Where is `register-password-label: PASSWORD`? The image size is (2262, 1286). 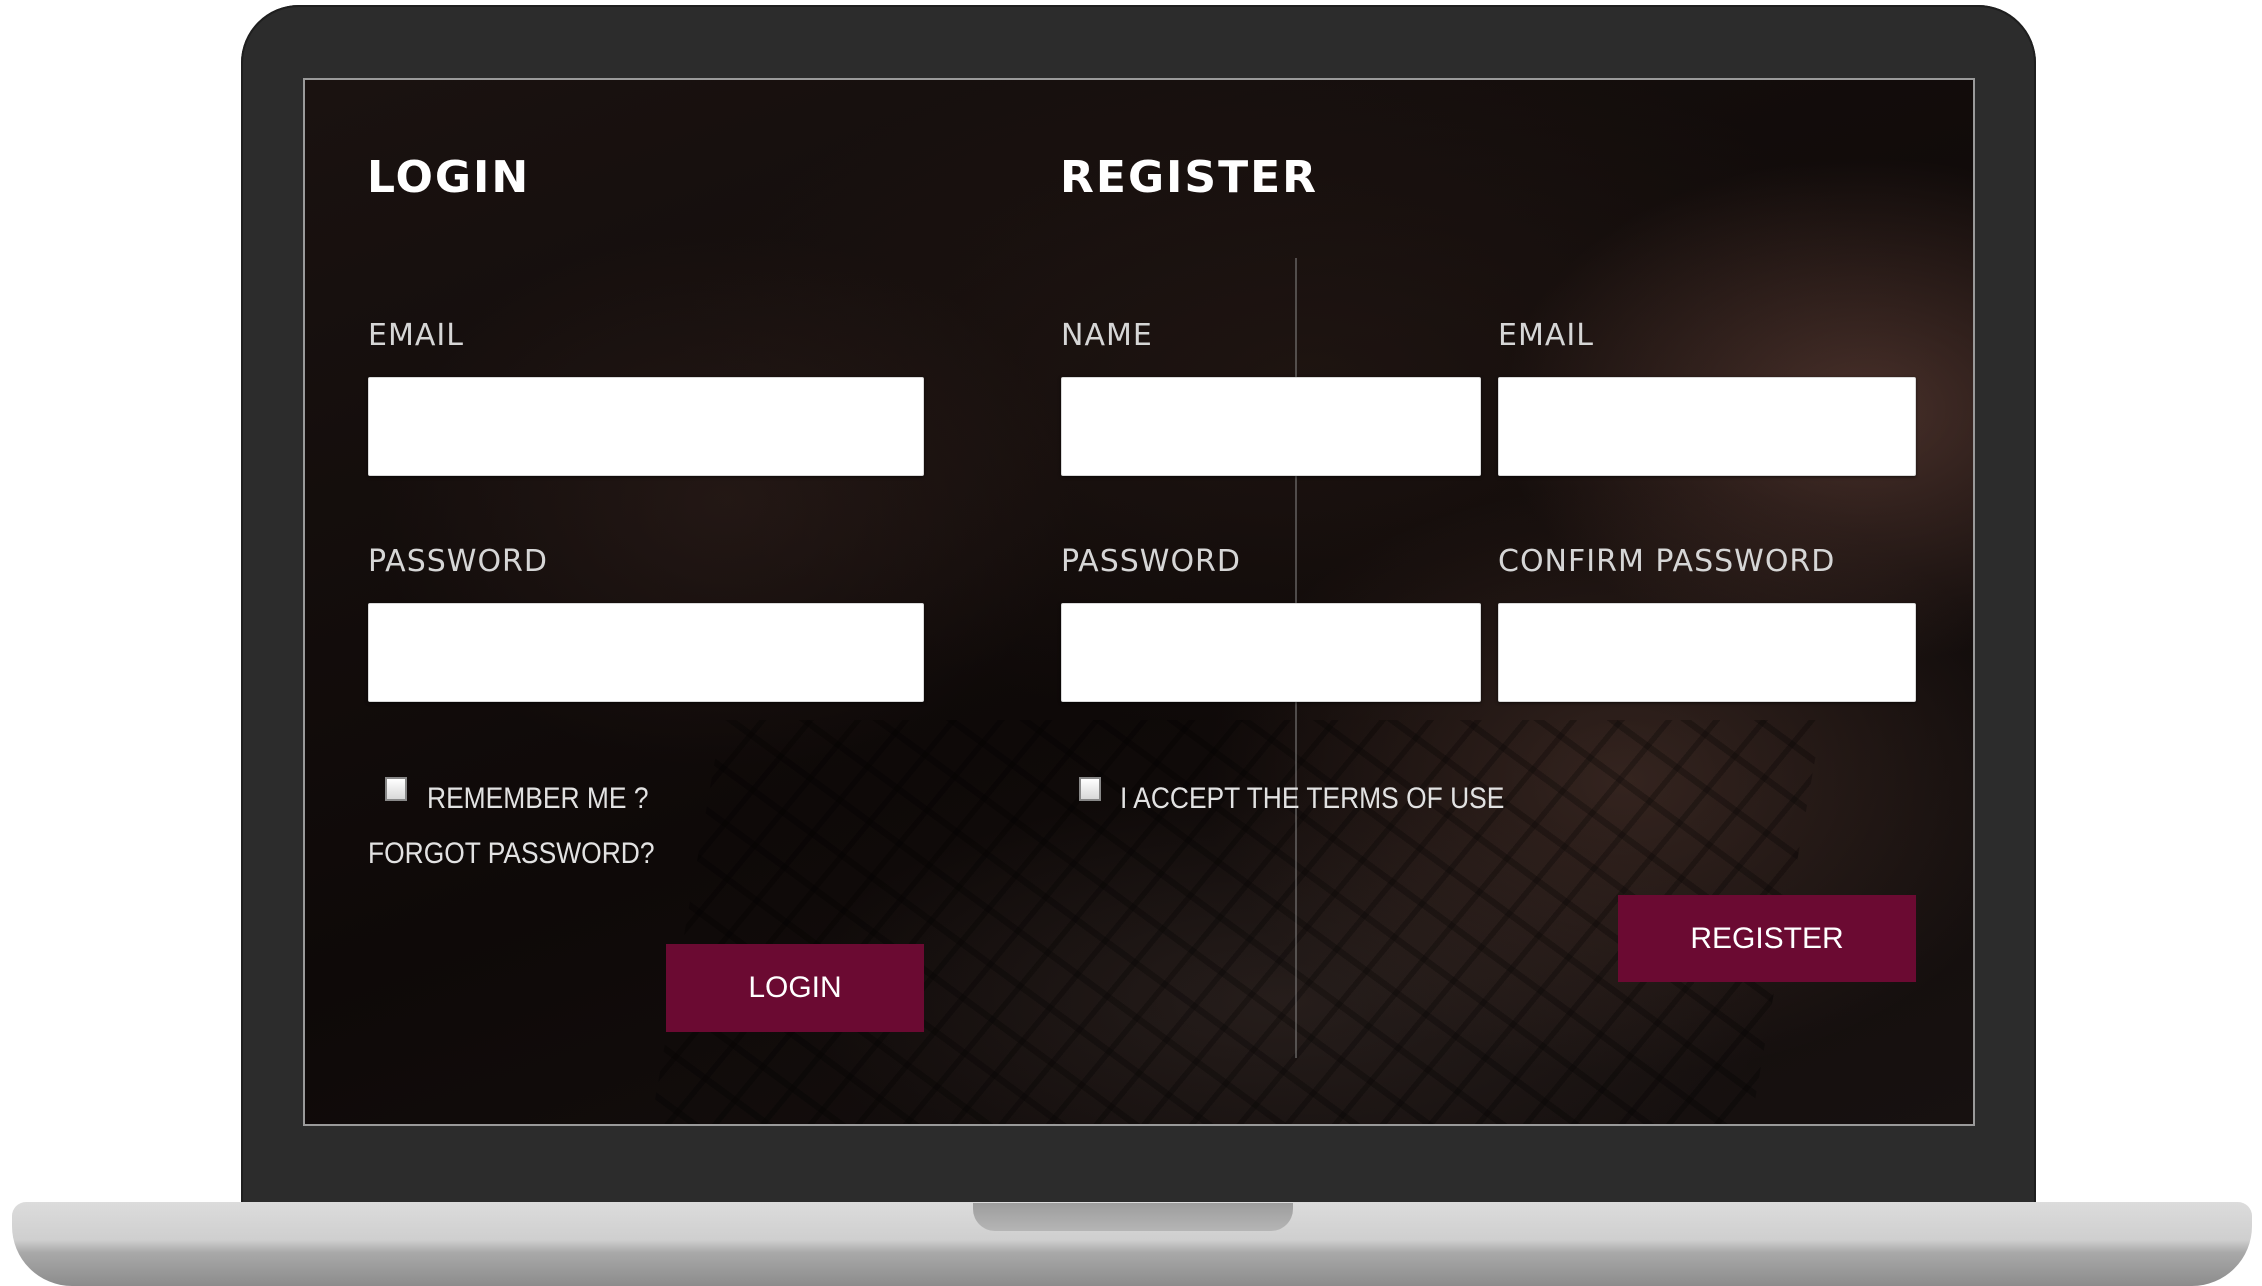
register-password-label: PASSWORD is located at coordinates (1151, 561).